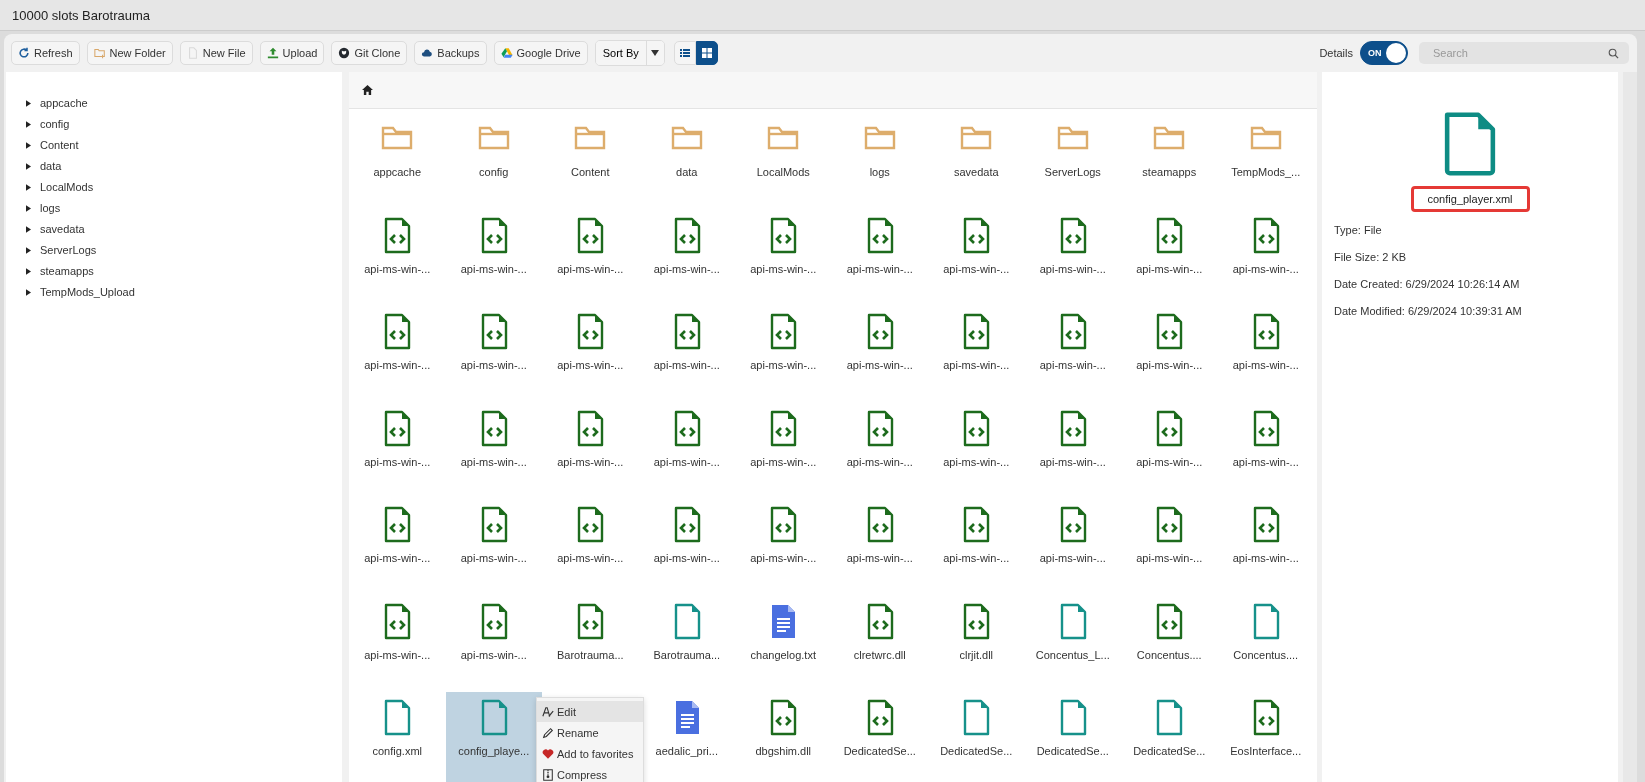 The image size is (1645, 782). Describe the element at coordinates (783, 737) in the screenshot. I see `file-item: dbgshim.dll` at that location.